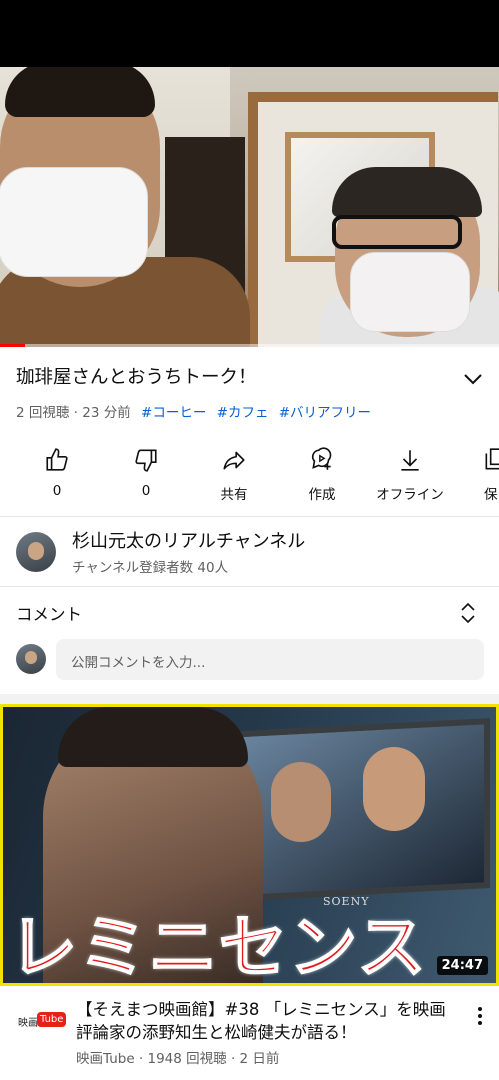 The width and height of the screenshot is (499, 1080). Describe the element at coordinates (73, 413) in the screenshot. I see `views-and-time: 2 回視聴 · 23 分前` at that location.